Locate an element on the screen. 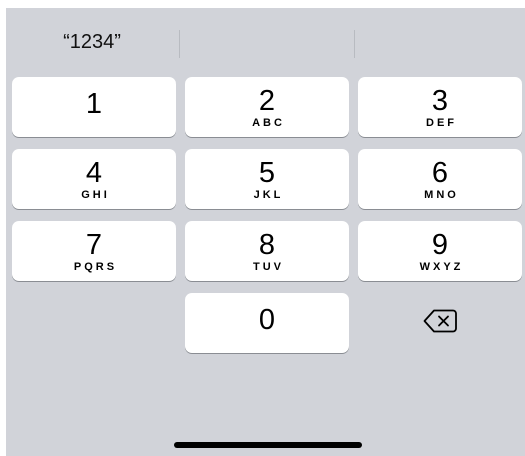 Image resolution: width=525 pixels, height=456 pixels. key-letters: DEF is located at coordinates (441, 122).